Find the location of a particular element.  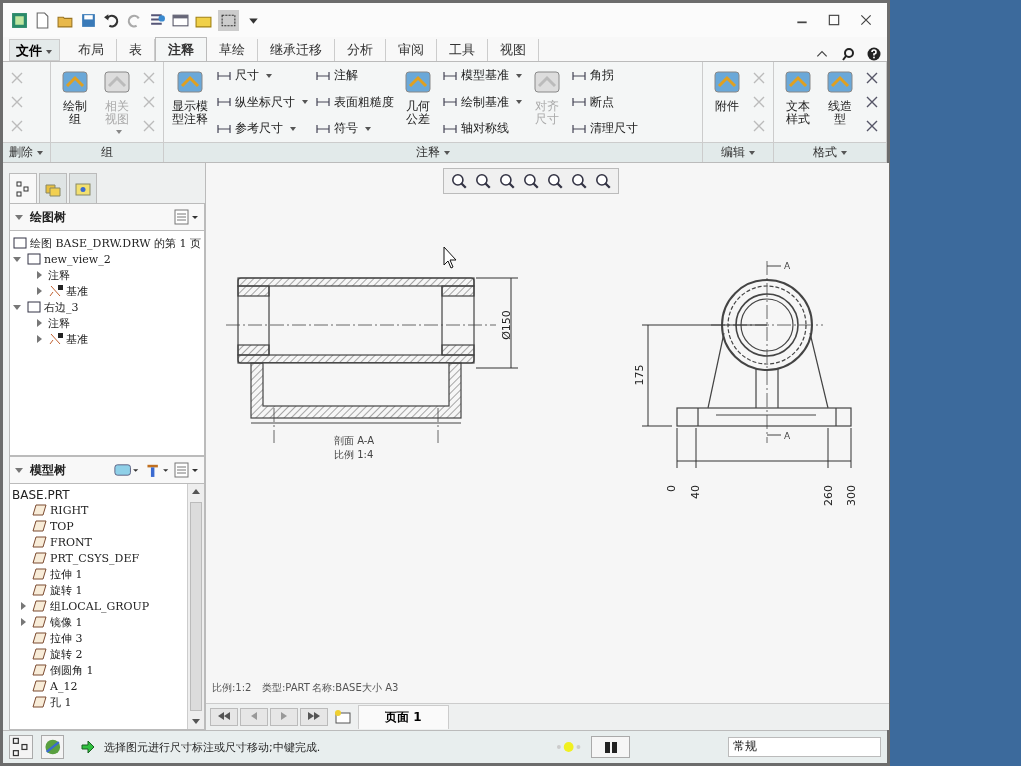

ribbon-button: 符号 is located at coordinates (354, 128).